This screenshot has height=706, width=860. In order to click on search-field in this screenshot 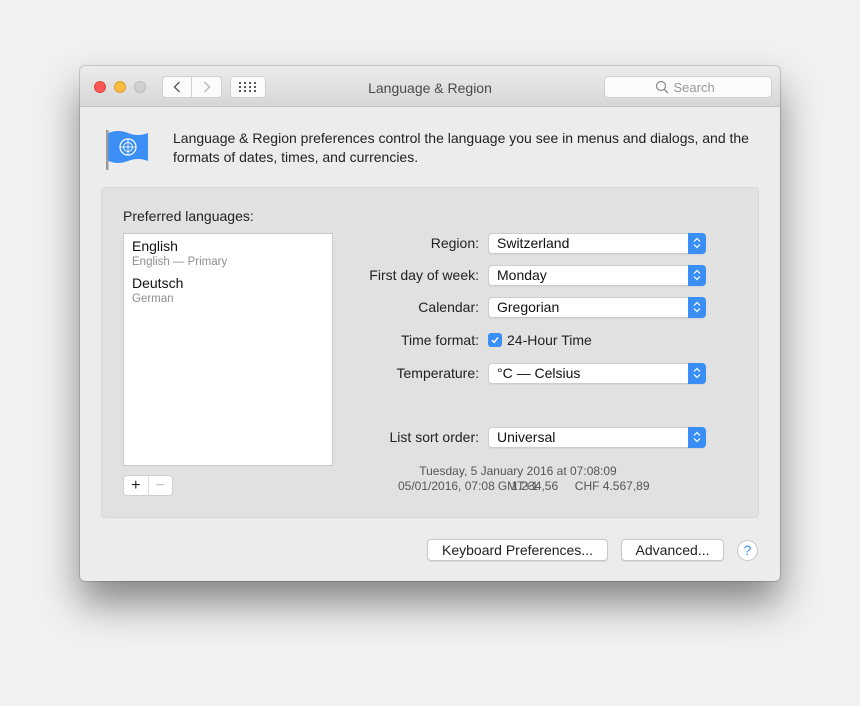, I will do `click(688, 87)`.